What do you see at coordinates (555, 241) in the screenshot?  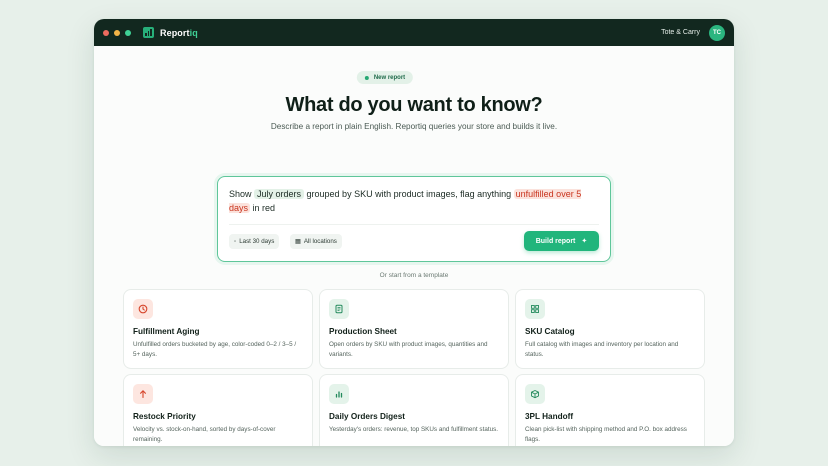 I see `build-report-label: Build report` at bounding box center [555, 241].